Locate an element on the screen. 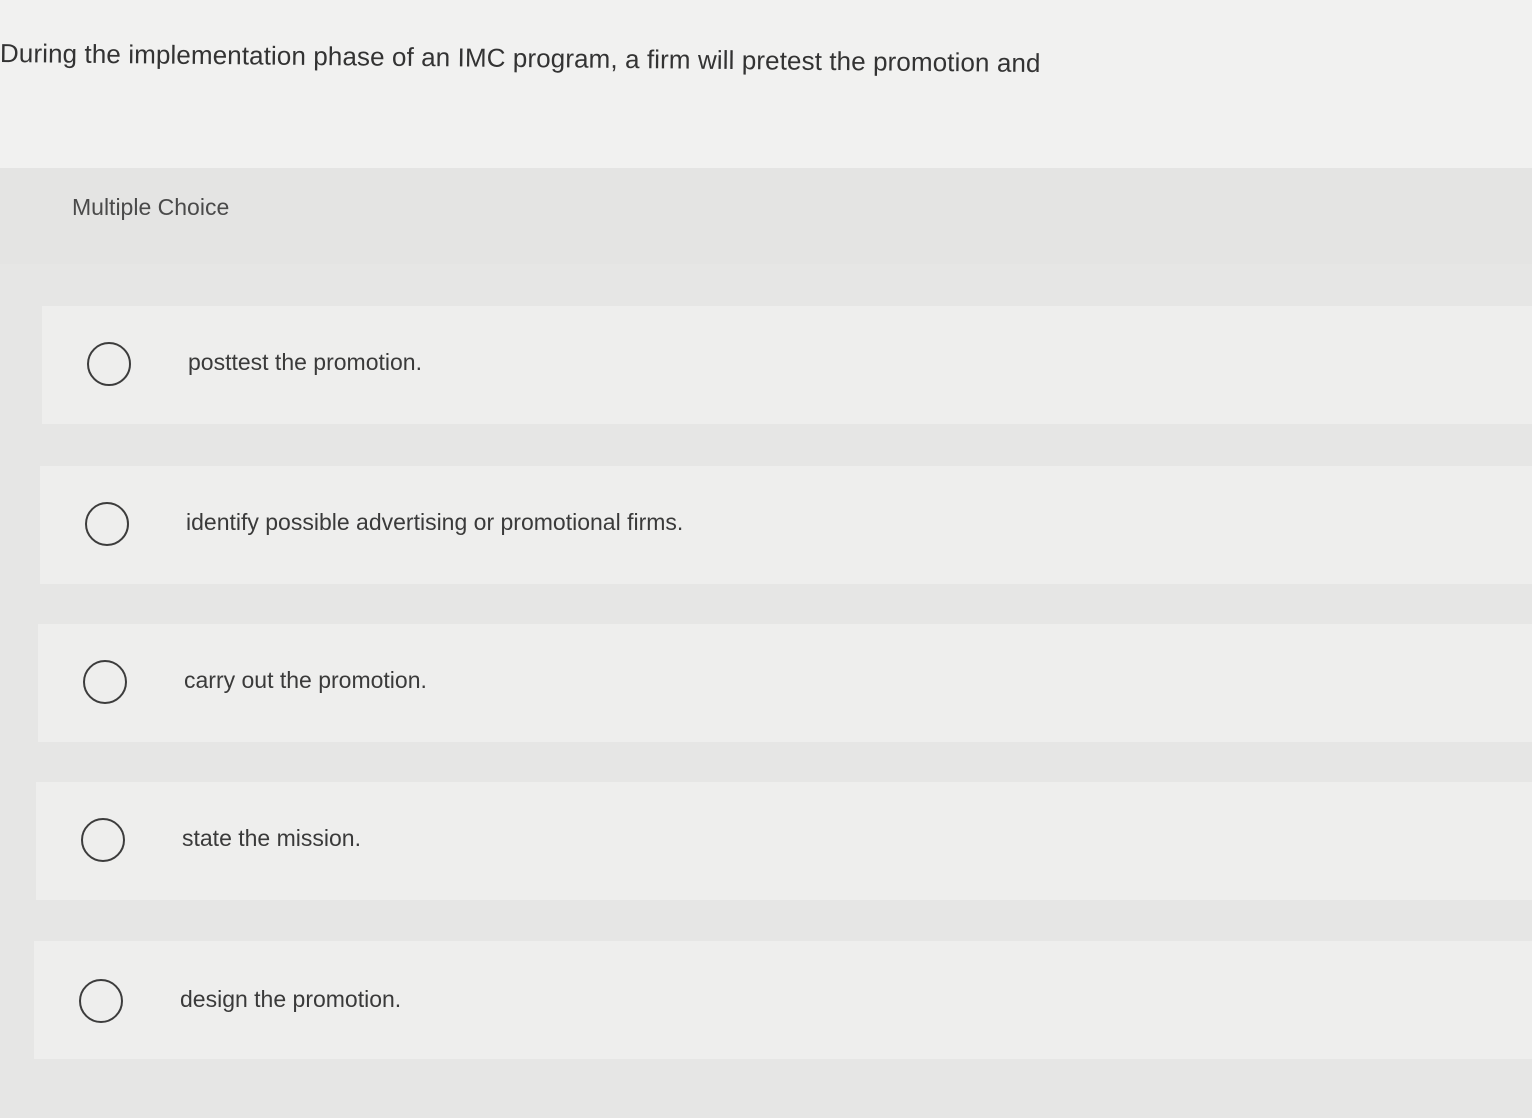  answer-option-5: design the promotion. is located at coordinates (783, 1000).